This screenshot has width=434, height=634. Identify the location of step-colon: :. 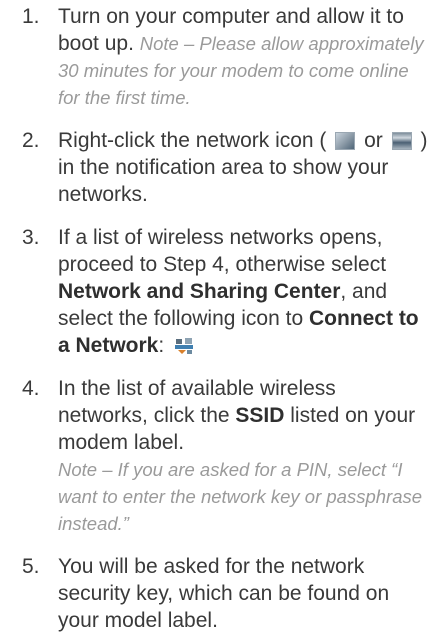
(161, 345).